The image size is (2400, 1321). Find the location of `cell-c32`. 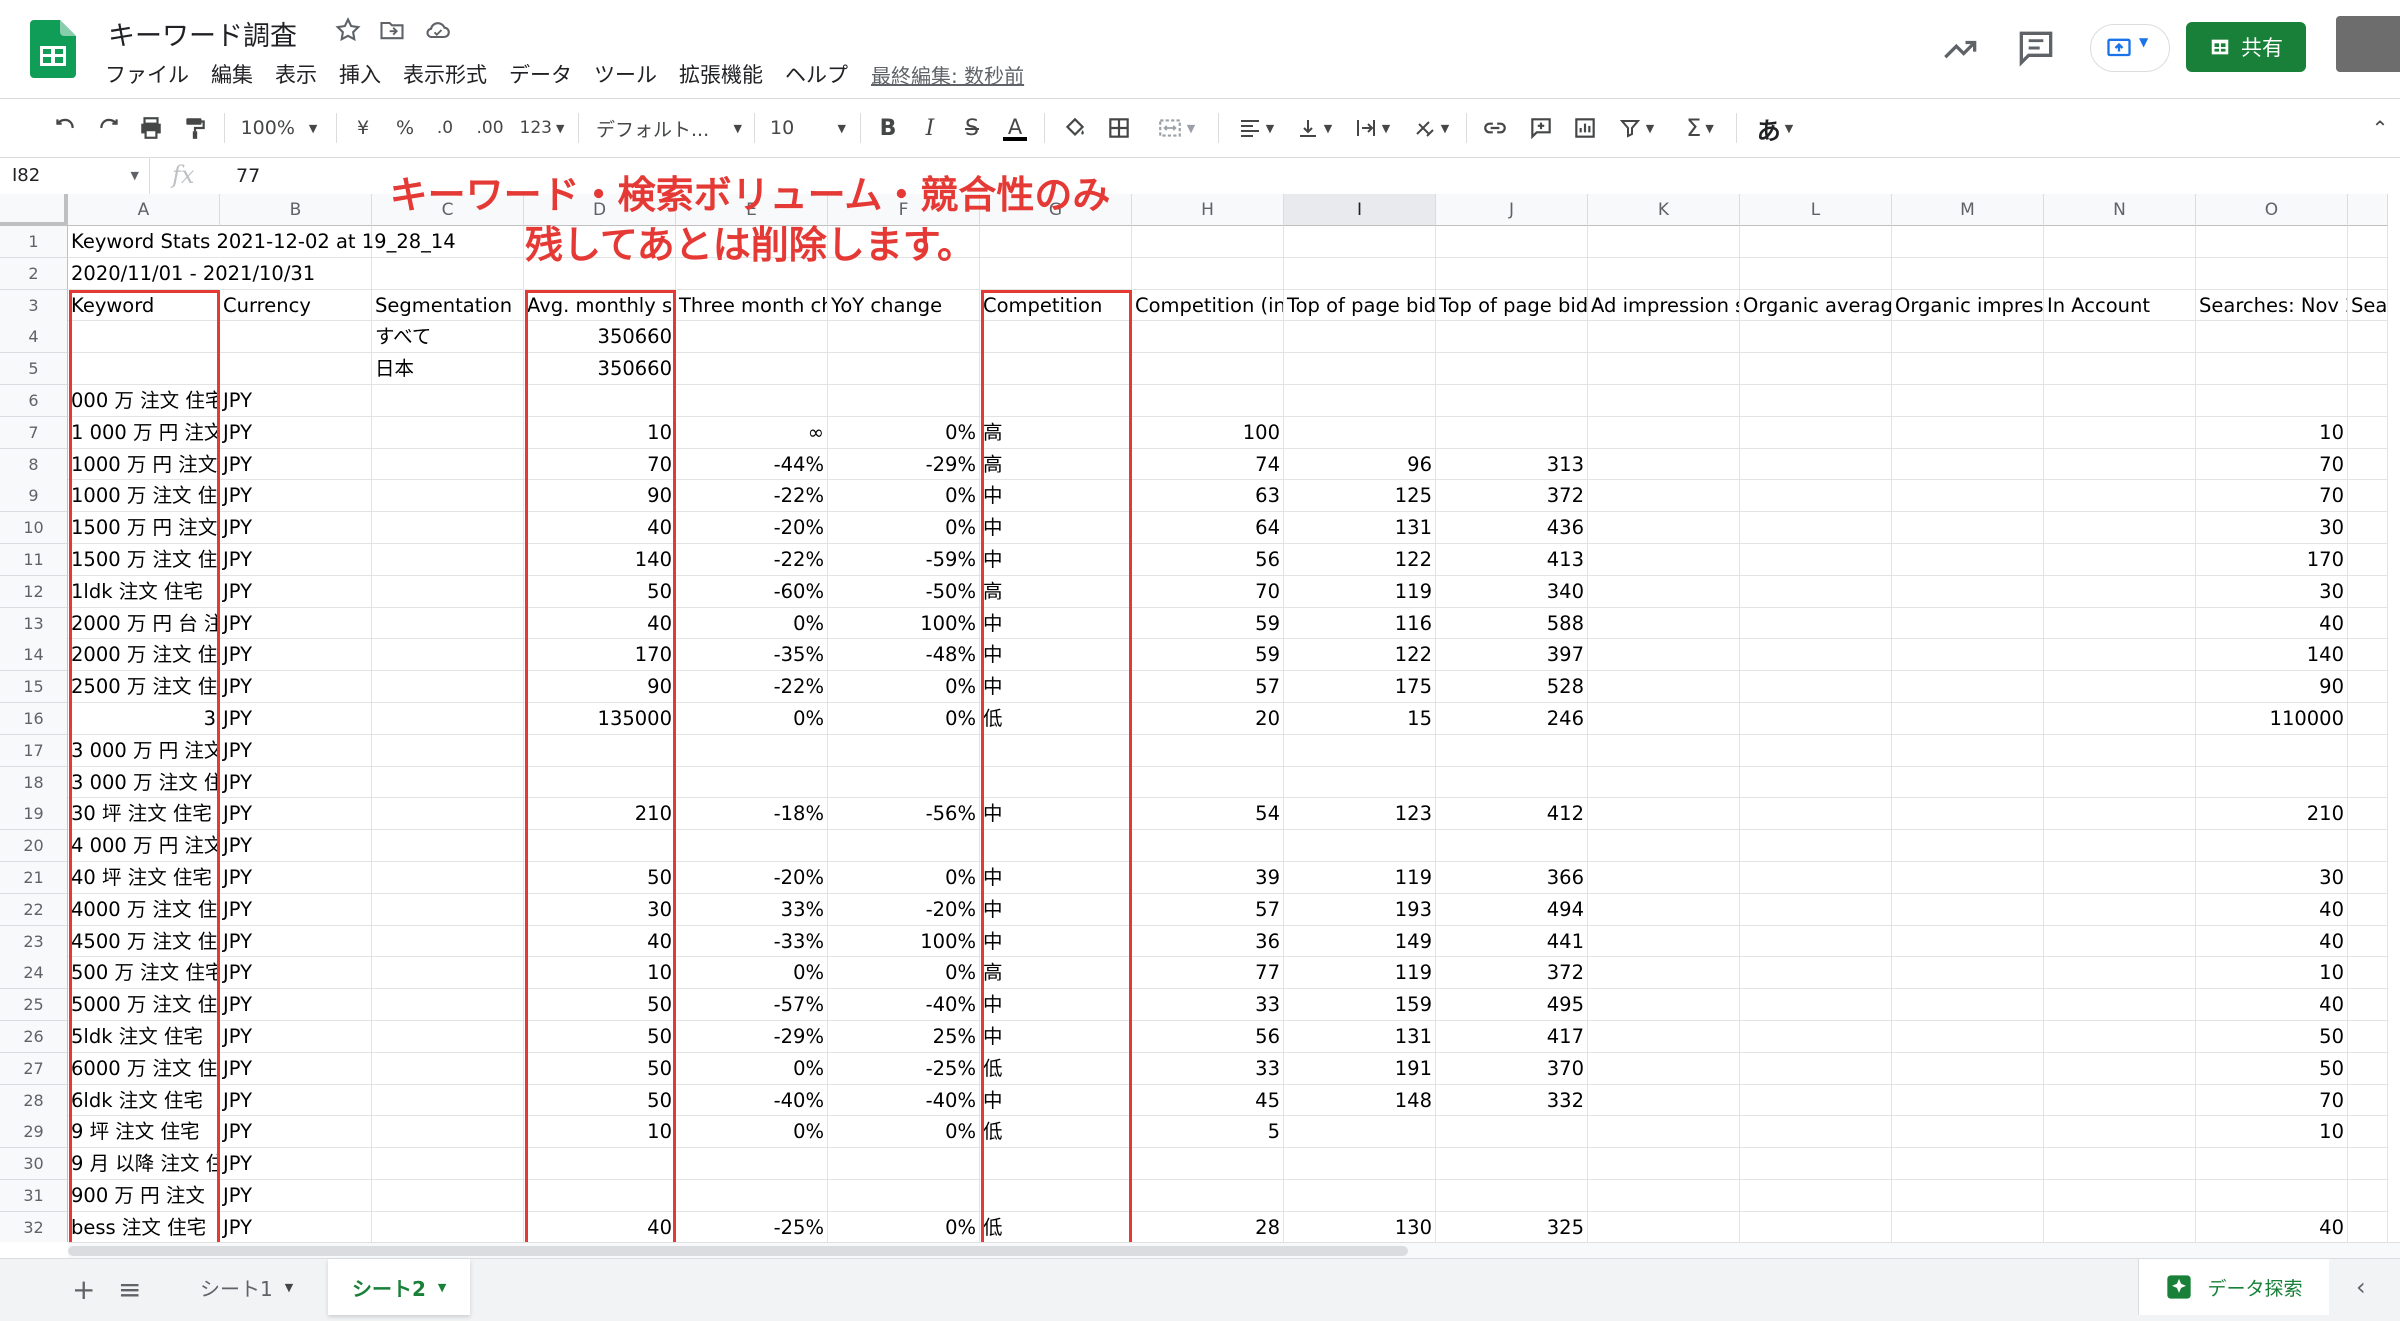

cell-c32 is located at coordinates (448, 1226).